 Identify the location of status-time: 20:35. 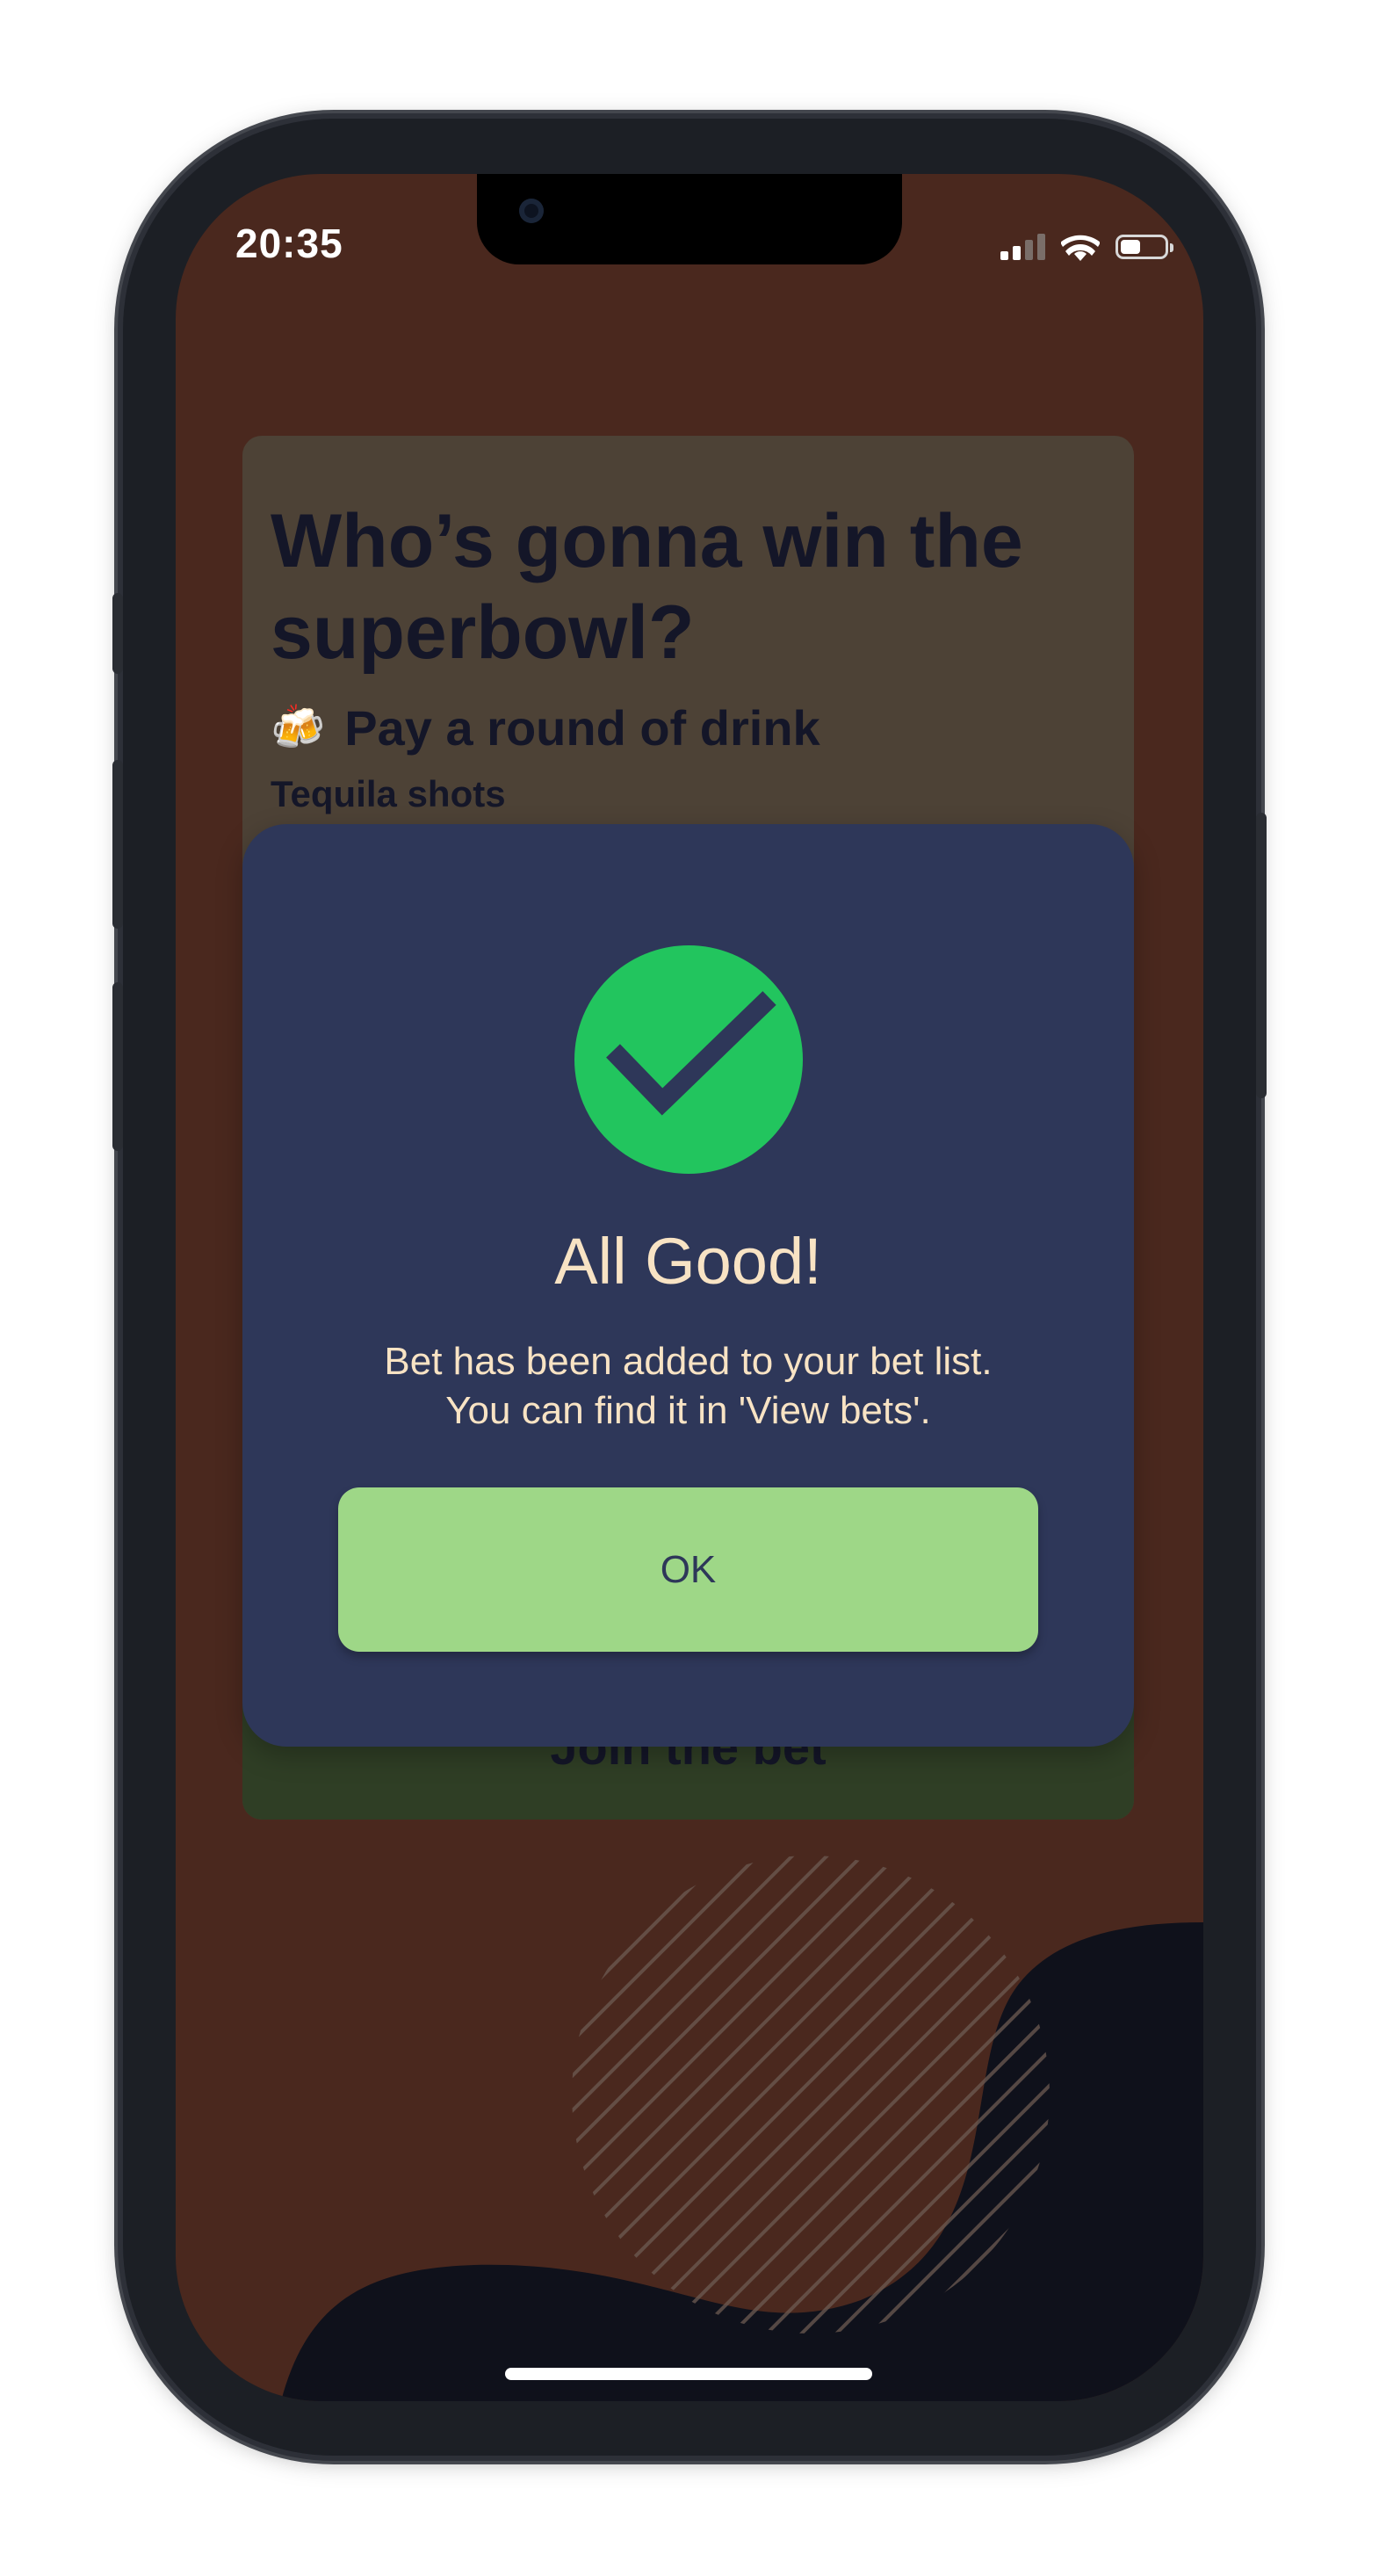
(289, 243).